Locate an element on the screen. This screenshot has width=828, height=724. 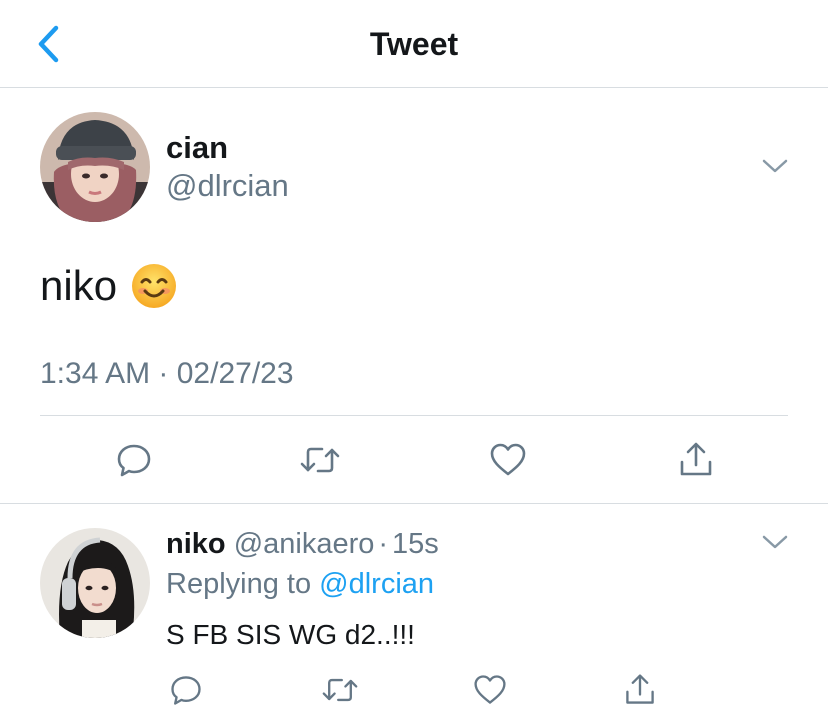
smiling-face-emoji-icon is located at coordinates (154, 286).